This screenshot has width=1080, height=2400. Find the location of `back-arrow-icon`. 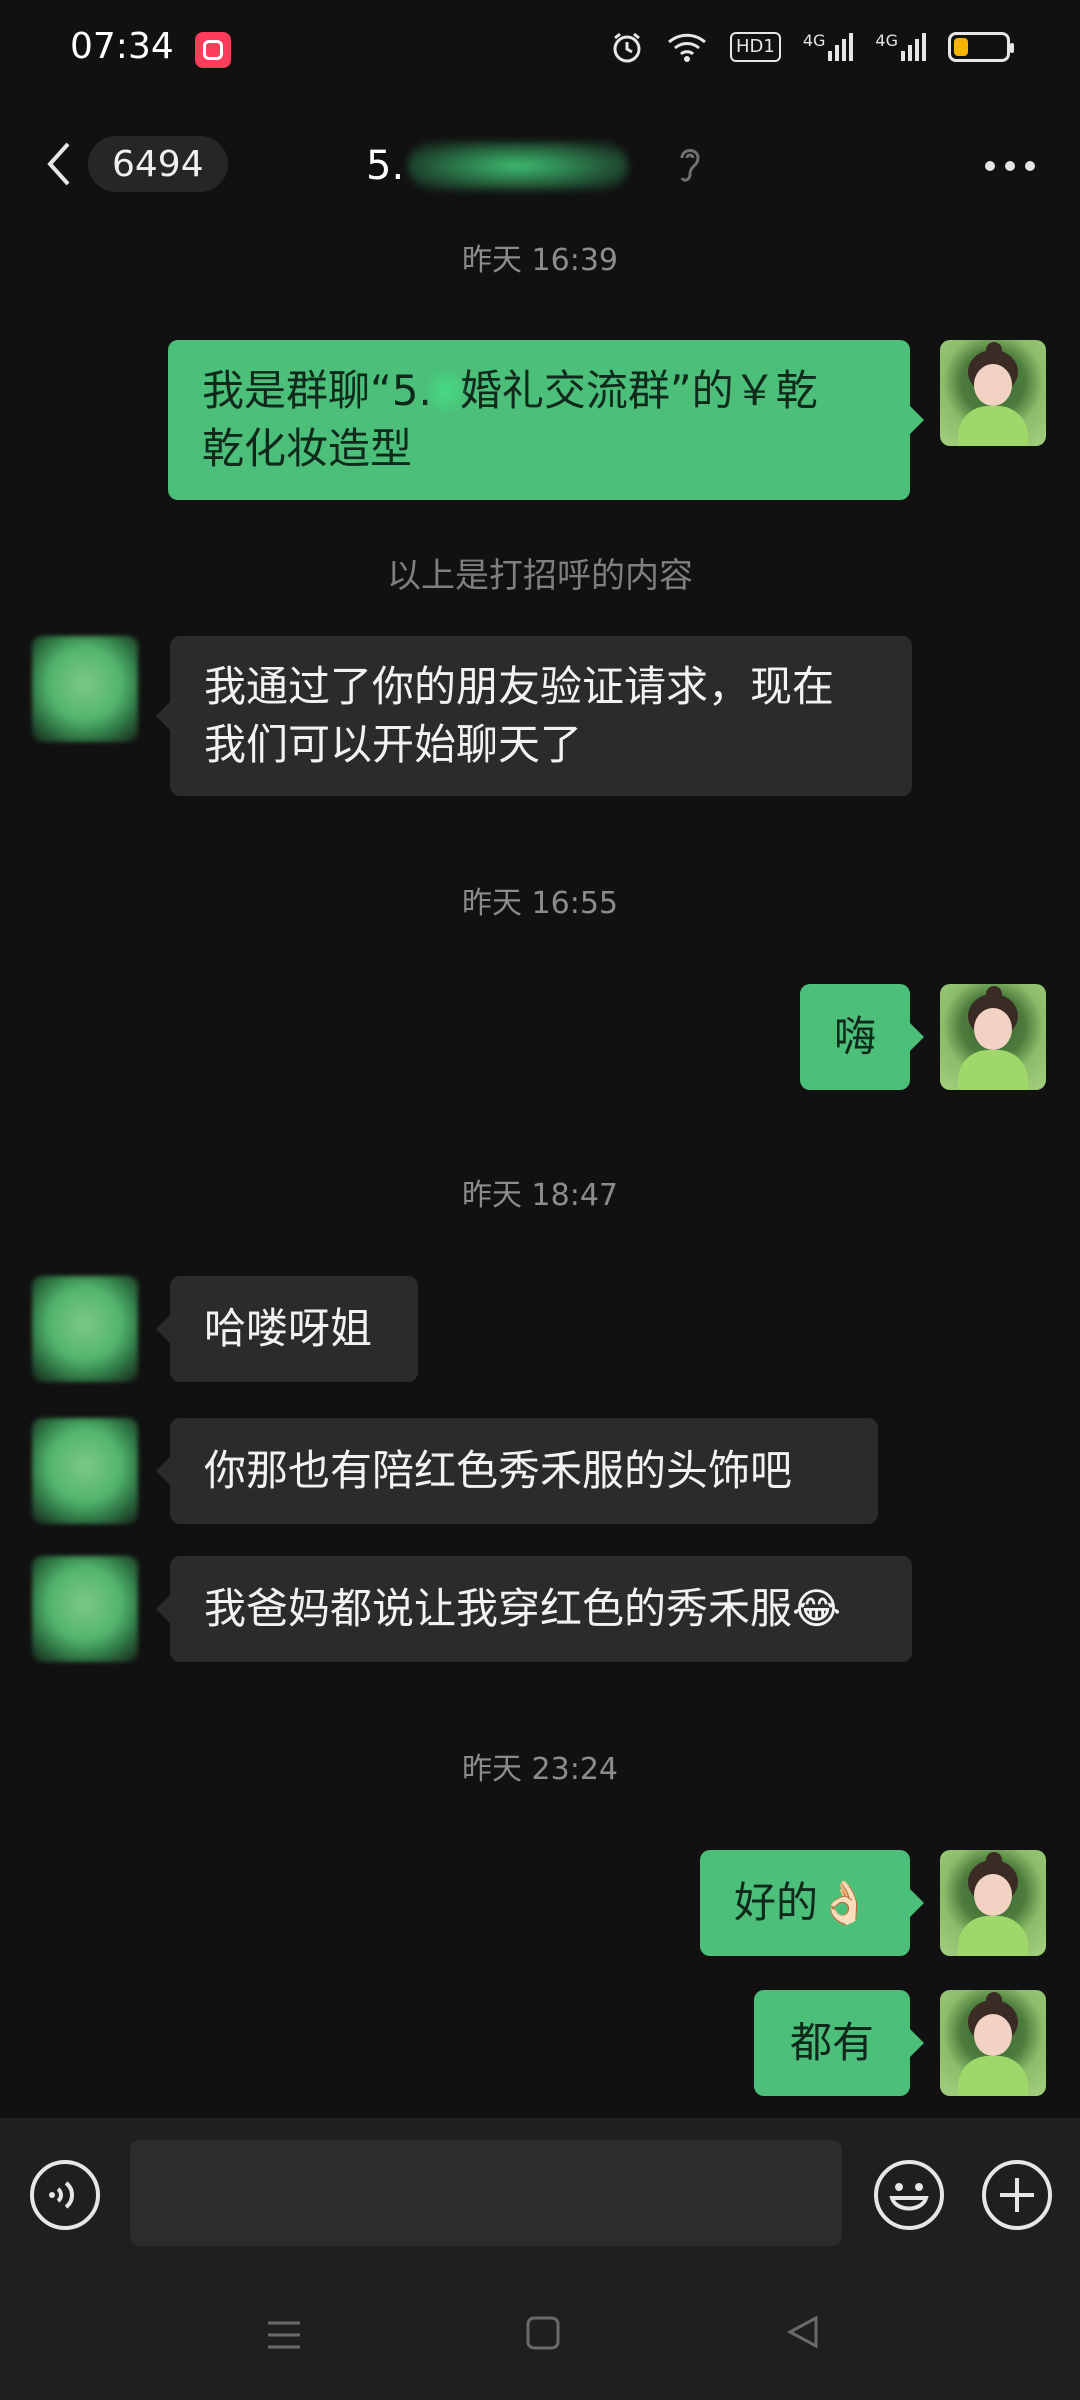

back-arrow-icon is located at coordinates (58, 164).